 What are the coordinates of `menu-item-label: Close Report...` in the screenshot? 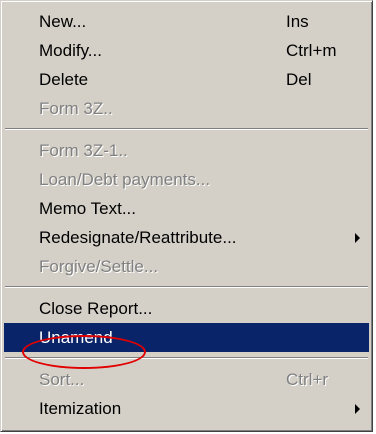 It's located at (96, 308).